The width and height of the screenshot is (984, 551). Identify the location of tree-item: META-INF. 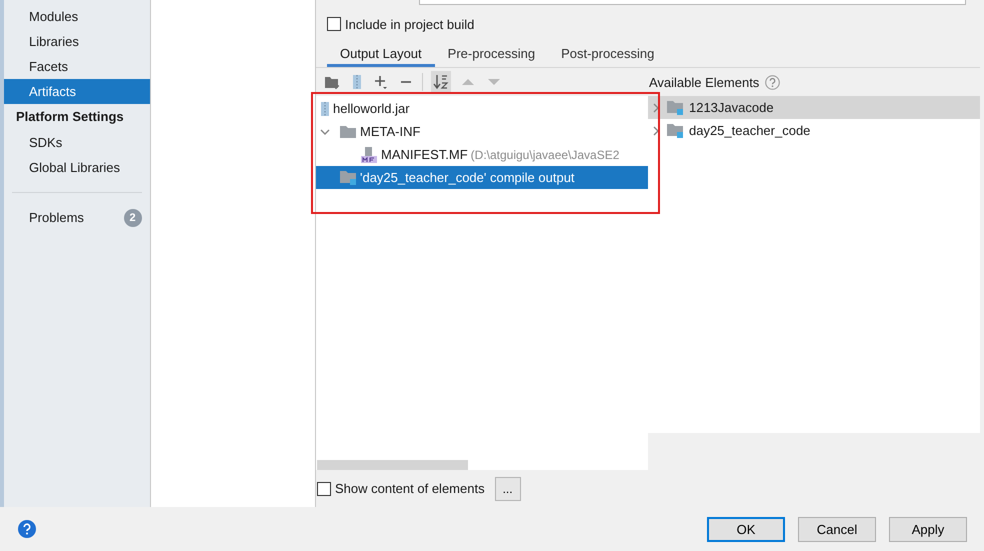
(482, 131).